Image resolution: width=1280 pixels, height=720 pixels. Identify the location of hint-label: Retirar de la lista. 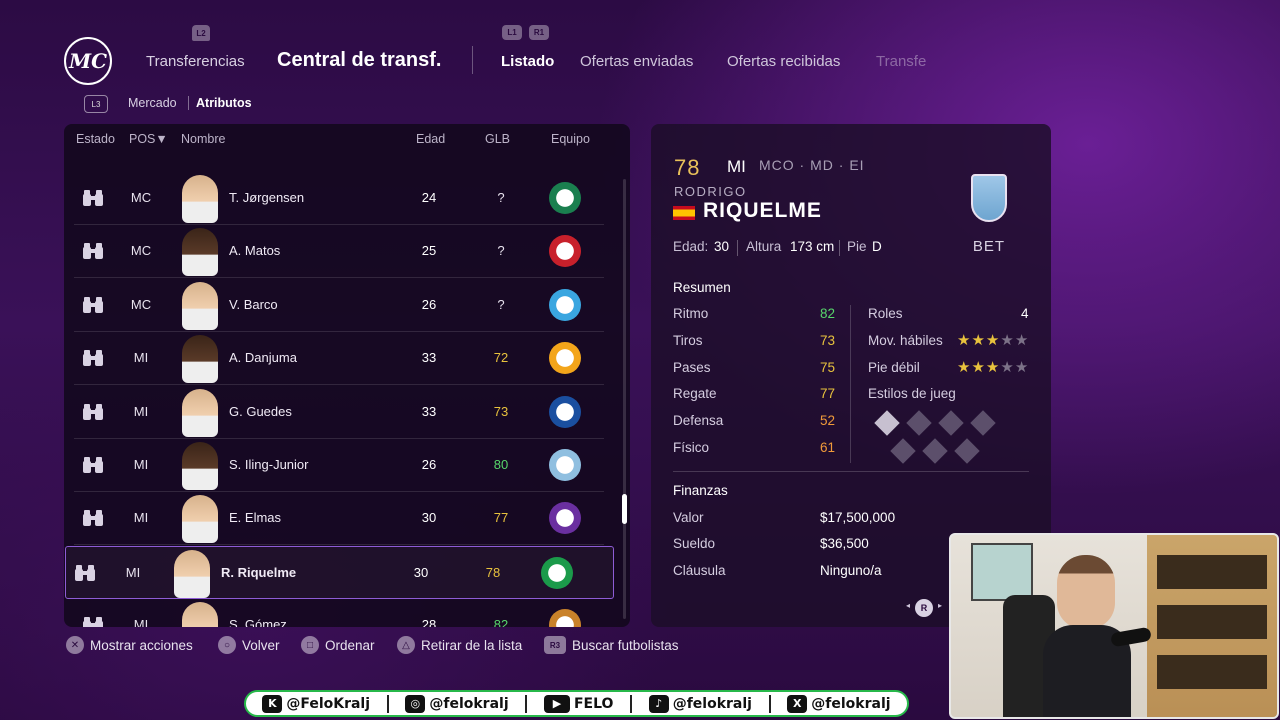
(472, 645).